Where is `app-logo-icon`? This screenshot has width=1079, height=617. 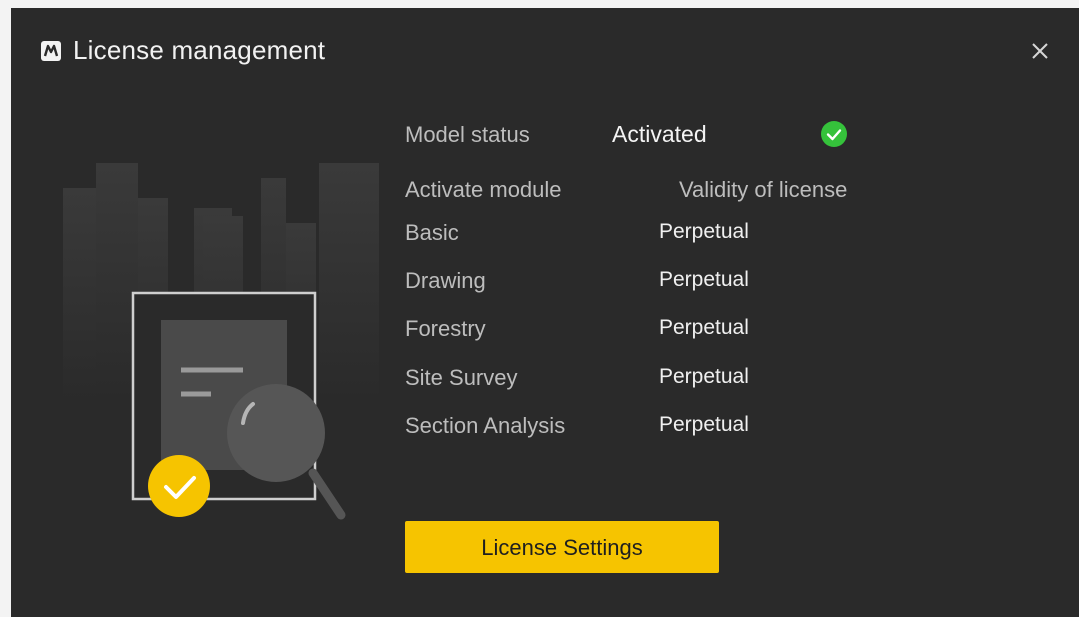 app-logo-icon is located at coordinates (51, 51).